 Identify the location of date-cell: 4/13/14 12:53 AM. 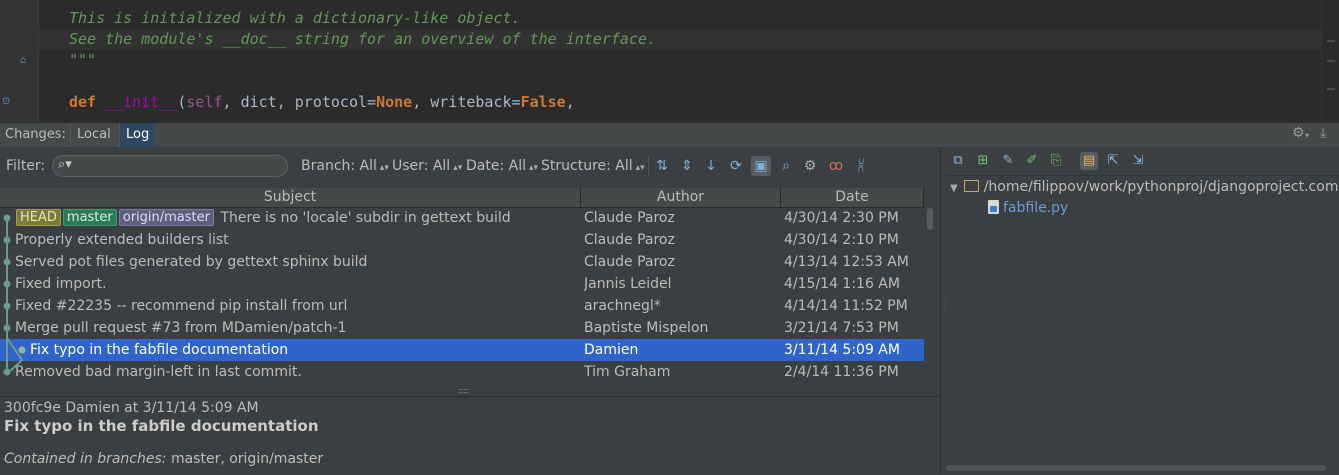
(846, 262).